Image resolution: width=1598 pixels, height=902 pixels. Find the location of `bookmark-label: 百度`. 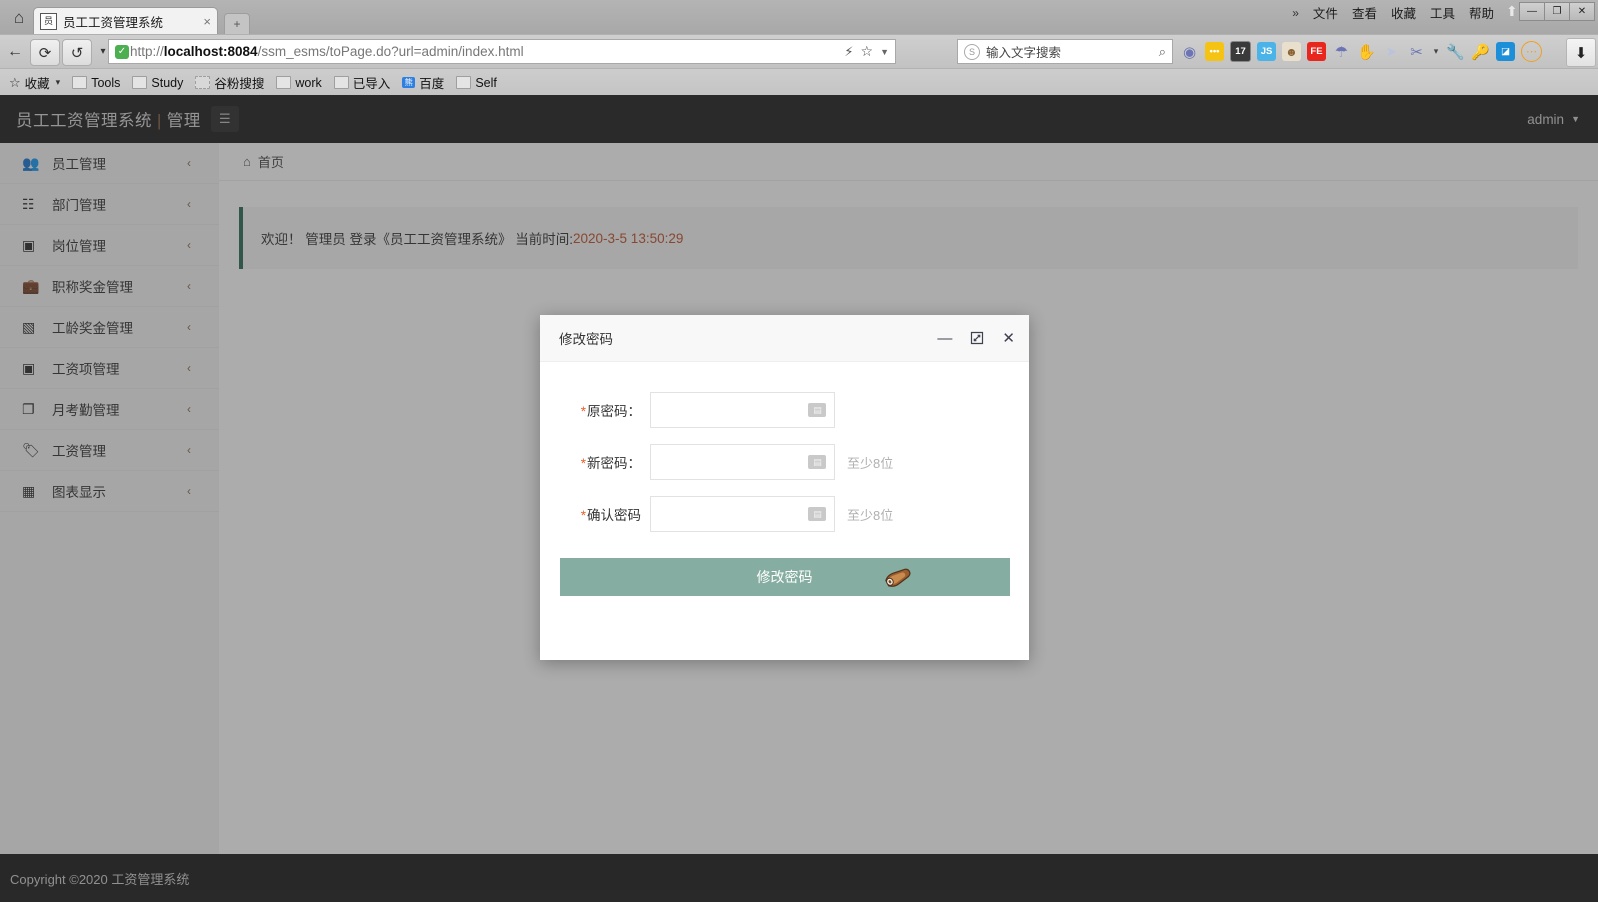

bookmark-label: 百度 is located at coordinates (432, 84).